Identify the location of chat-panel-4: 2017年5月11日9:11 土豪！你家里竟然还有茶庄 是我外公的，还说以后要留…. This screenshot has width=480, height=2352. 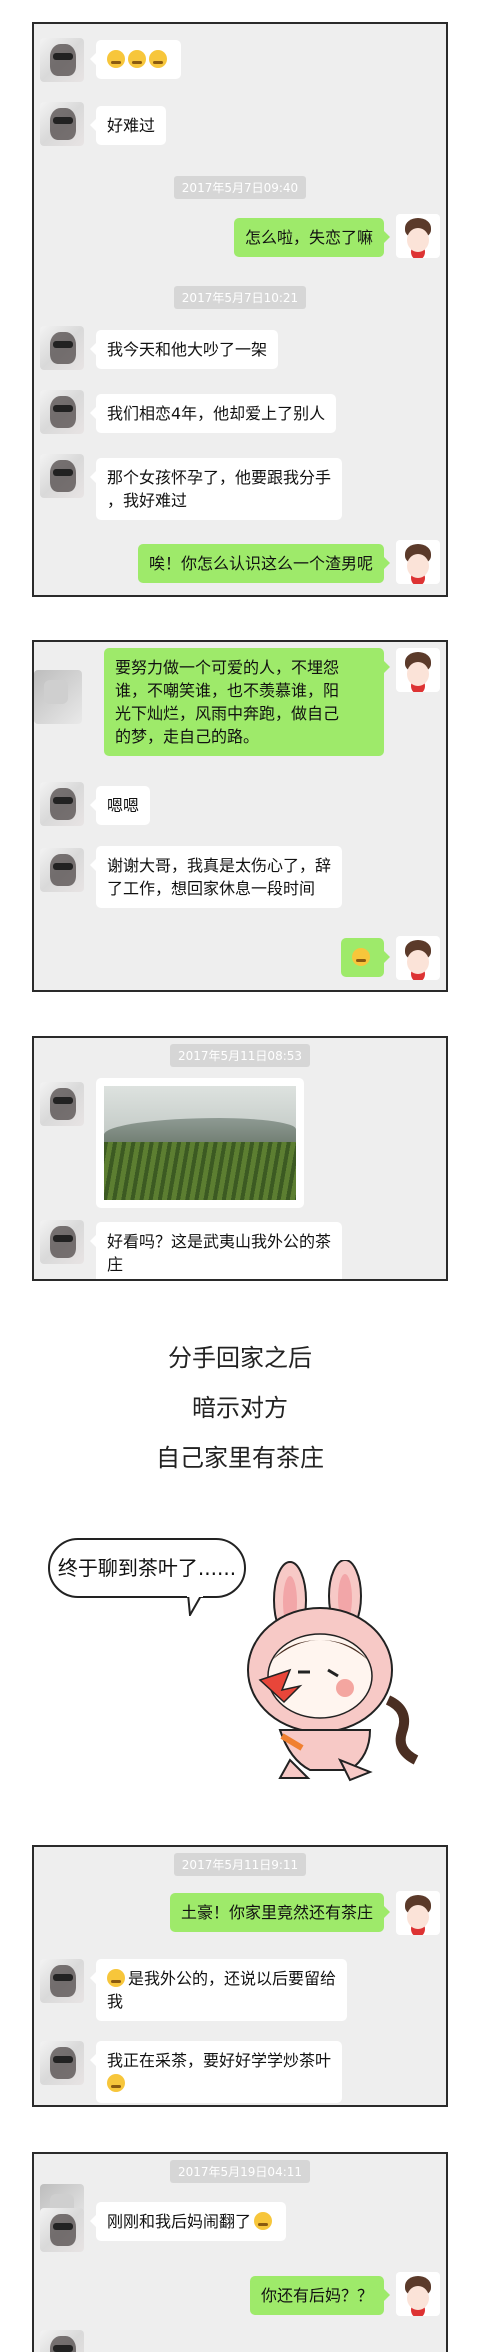
(240, 1976).